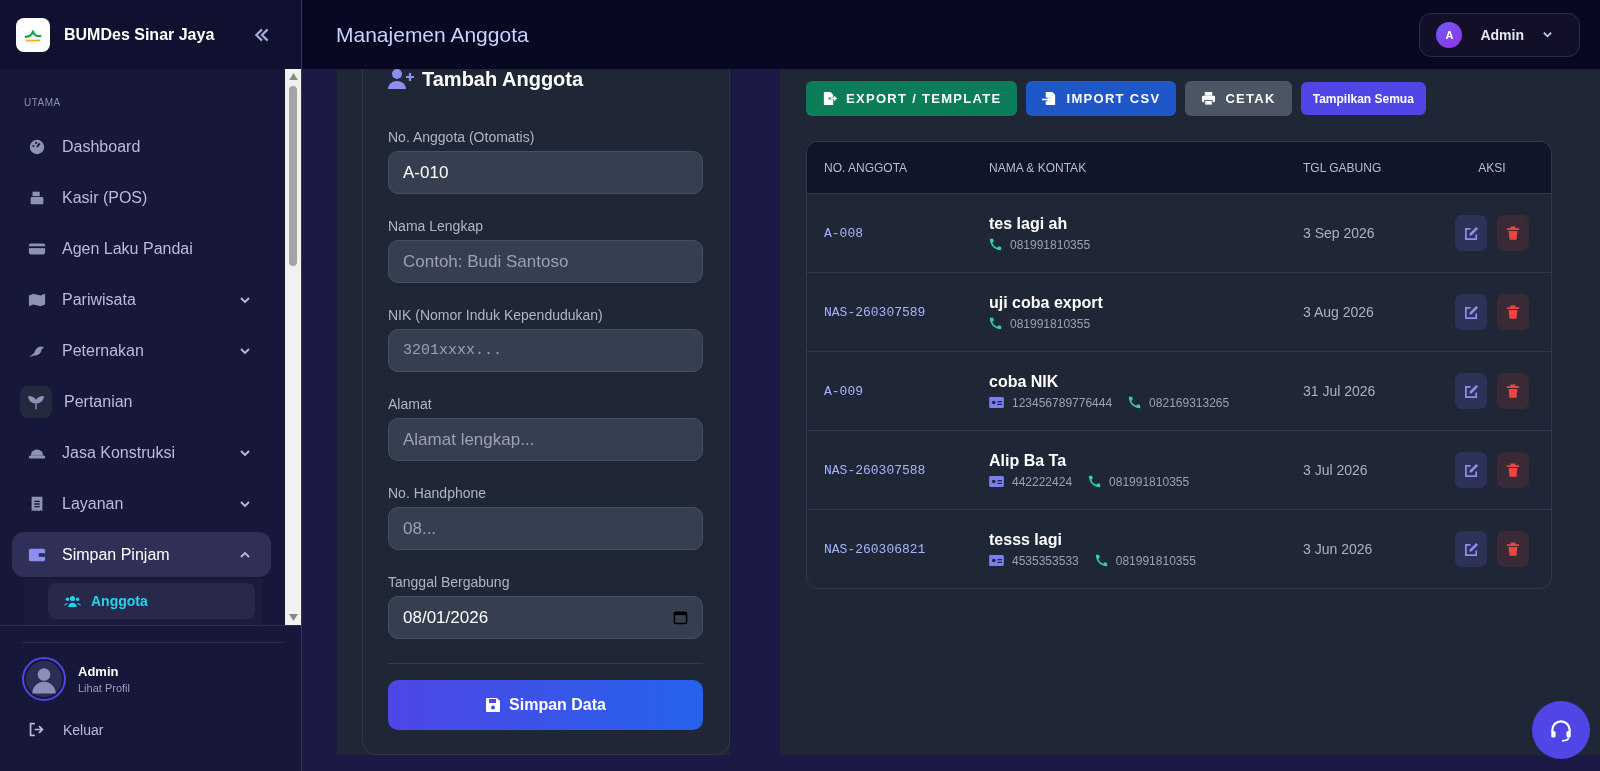 The width and height of the screenshot is (1600, 771). Describe the element at coordinates (875, 549) in the screenshot. I see `member-id: NAS-260306821` at that location.